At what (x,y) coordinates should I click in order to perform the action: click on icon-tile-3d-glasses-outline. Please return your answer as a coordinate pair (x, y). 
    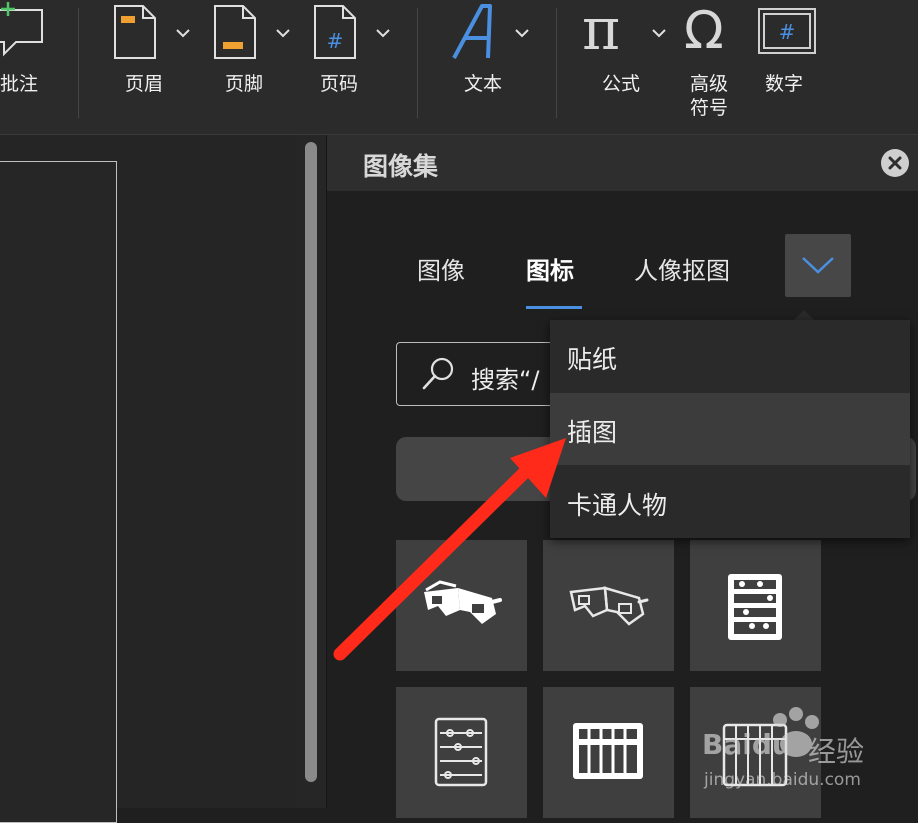
    Looking at the image, I should click on (608, 605).